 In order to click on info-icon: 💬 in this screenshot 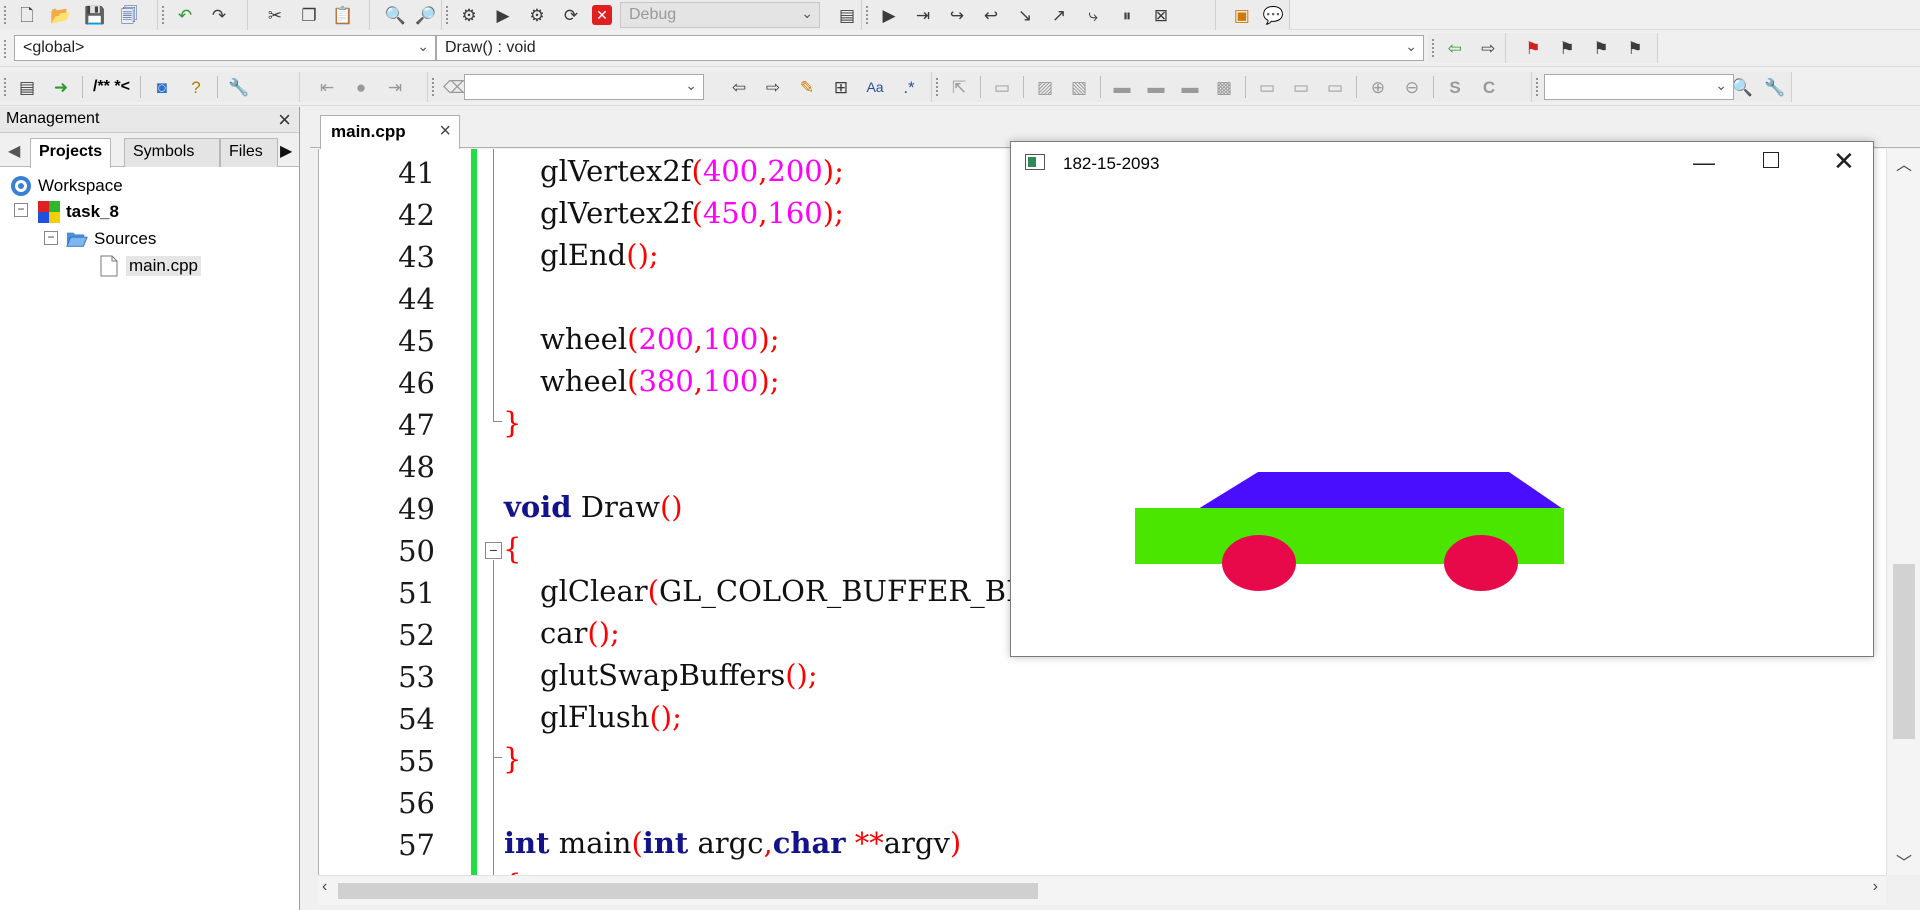, I will do `click(1274, 15)`.